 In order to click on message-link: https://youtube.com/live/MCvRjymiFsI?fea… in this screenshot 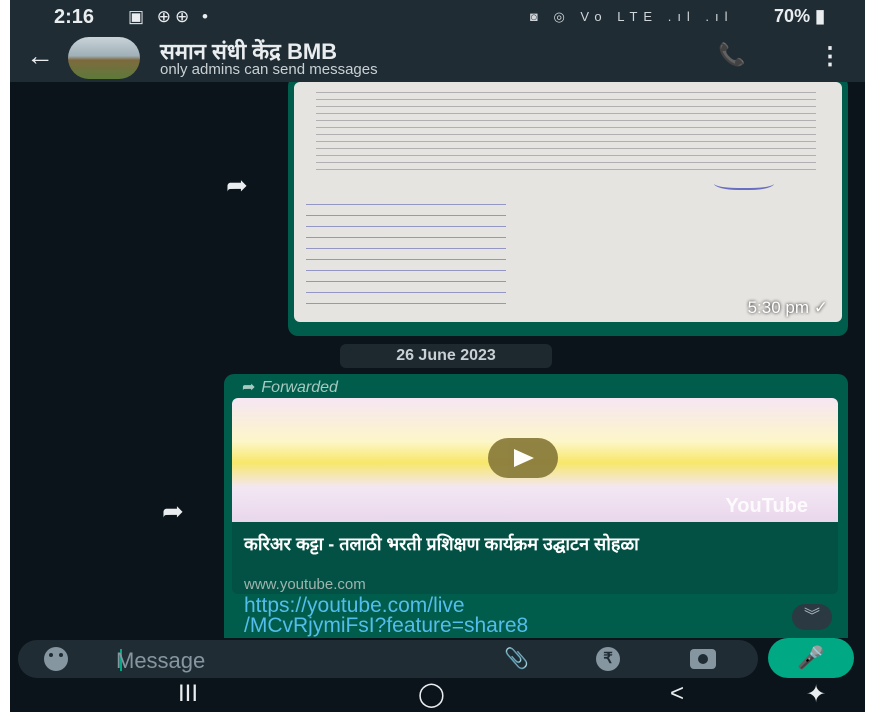, I will do `click(534, 615)`.